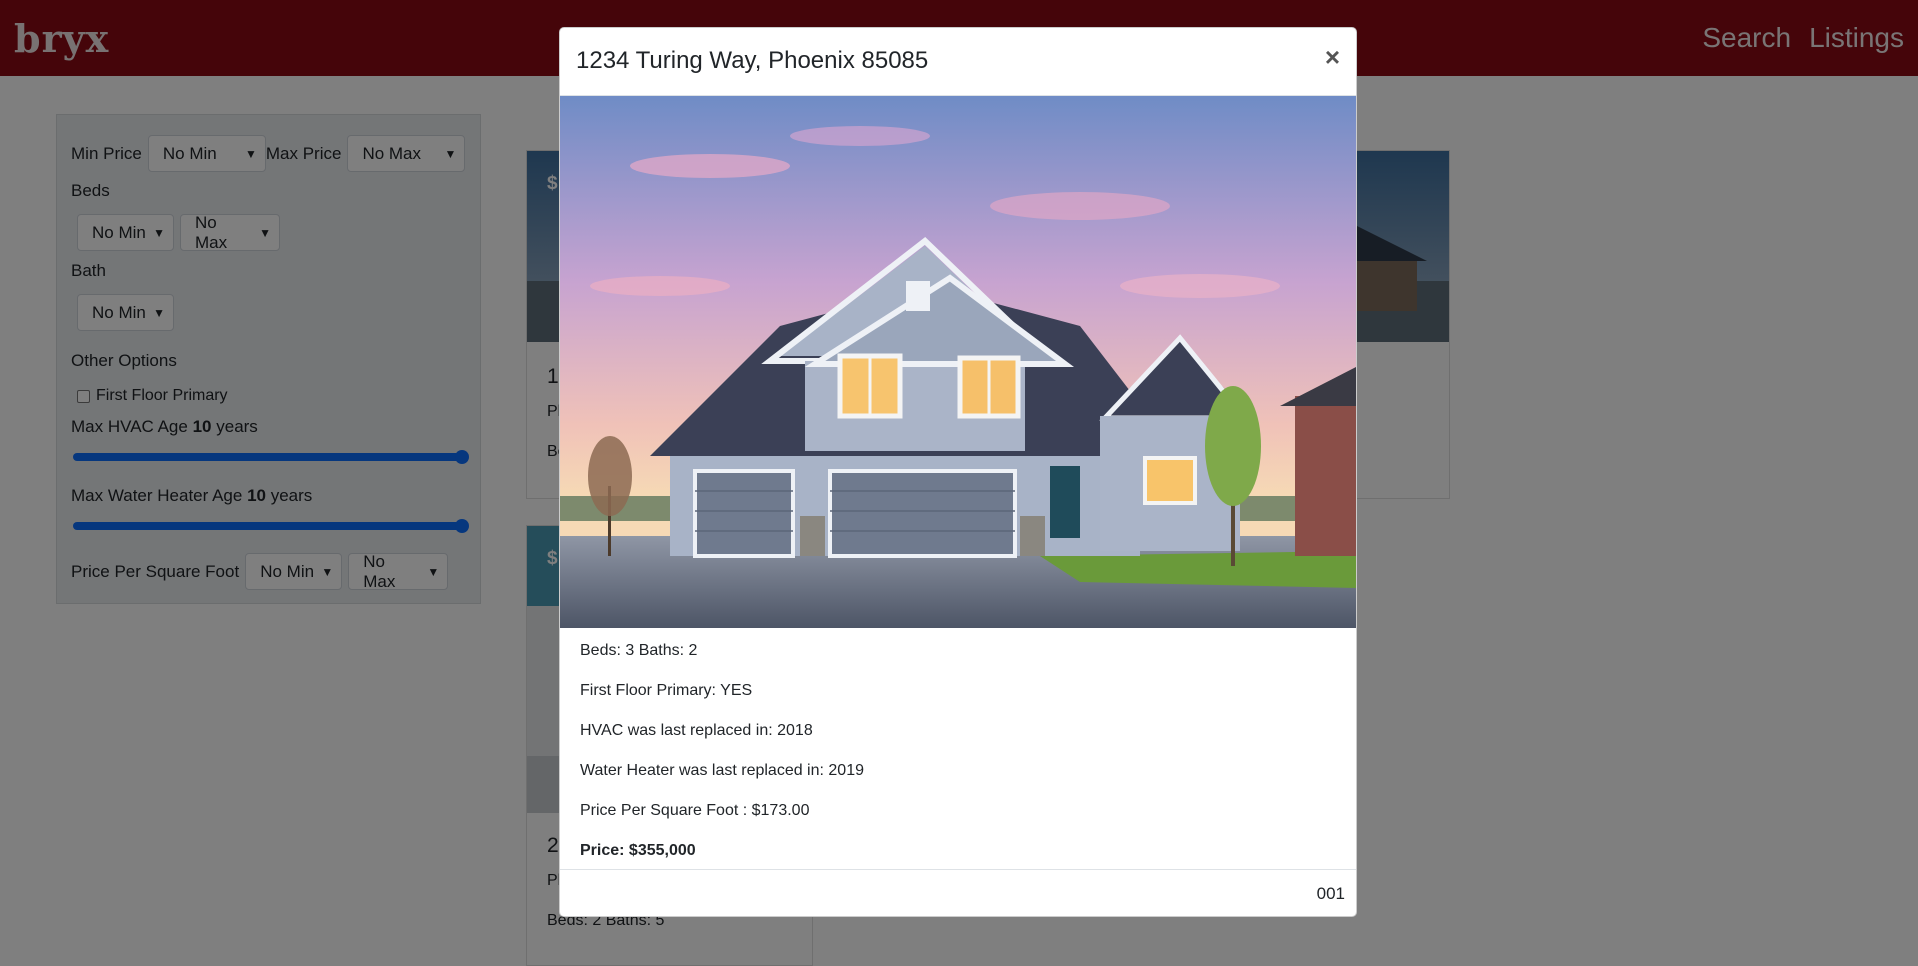 The image size is (1918, 966). Describe the element at coordinates (958, 892) in the screenshot. I see `modal-footer: 001` at that location.